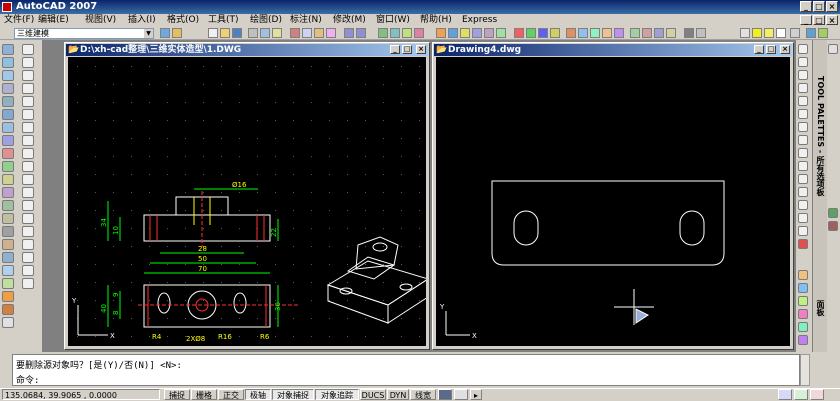 This screenshot has height=401, width=840. I want to click on menu-dimension: 标注(N), so click(306, 20).